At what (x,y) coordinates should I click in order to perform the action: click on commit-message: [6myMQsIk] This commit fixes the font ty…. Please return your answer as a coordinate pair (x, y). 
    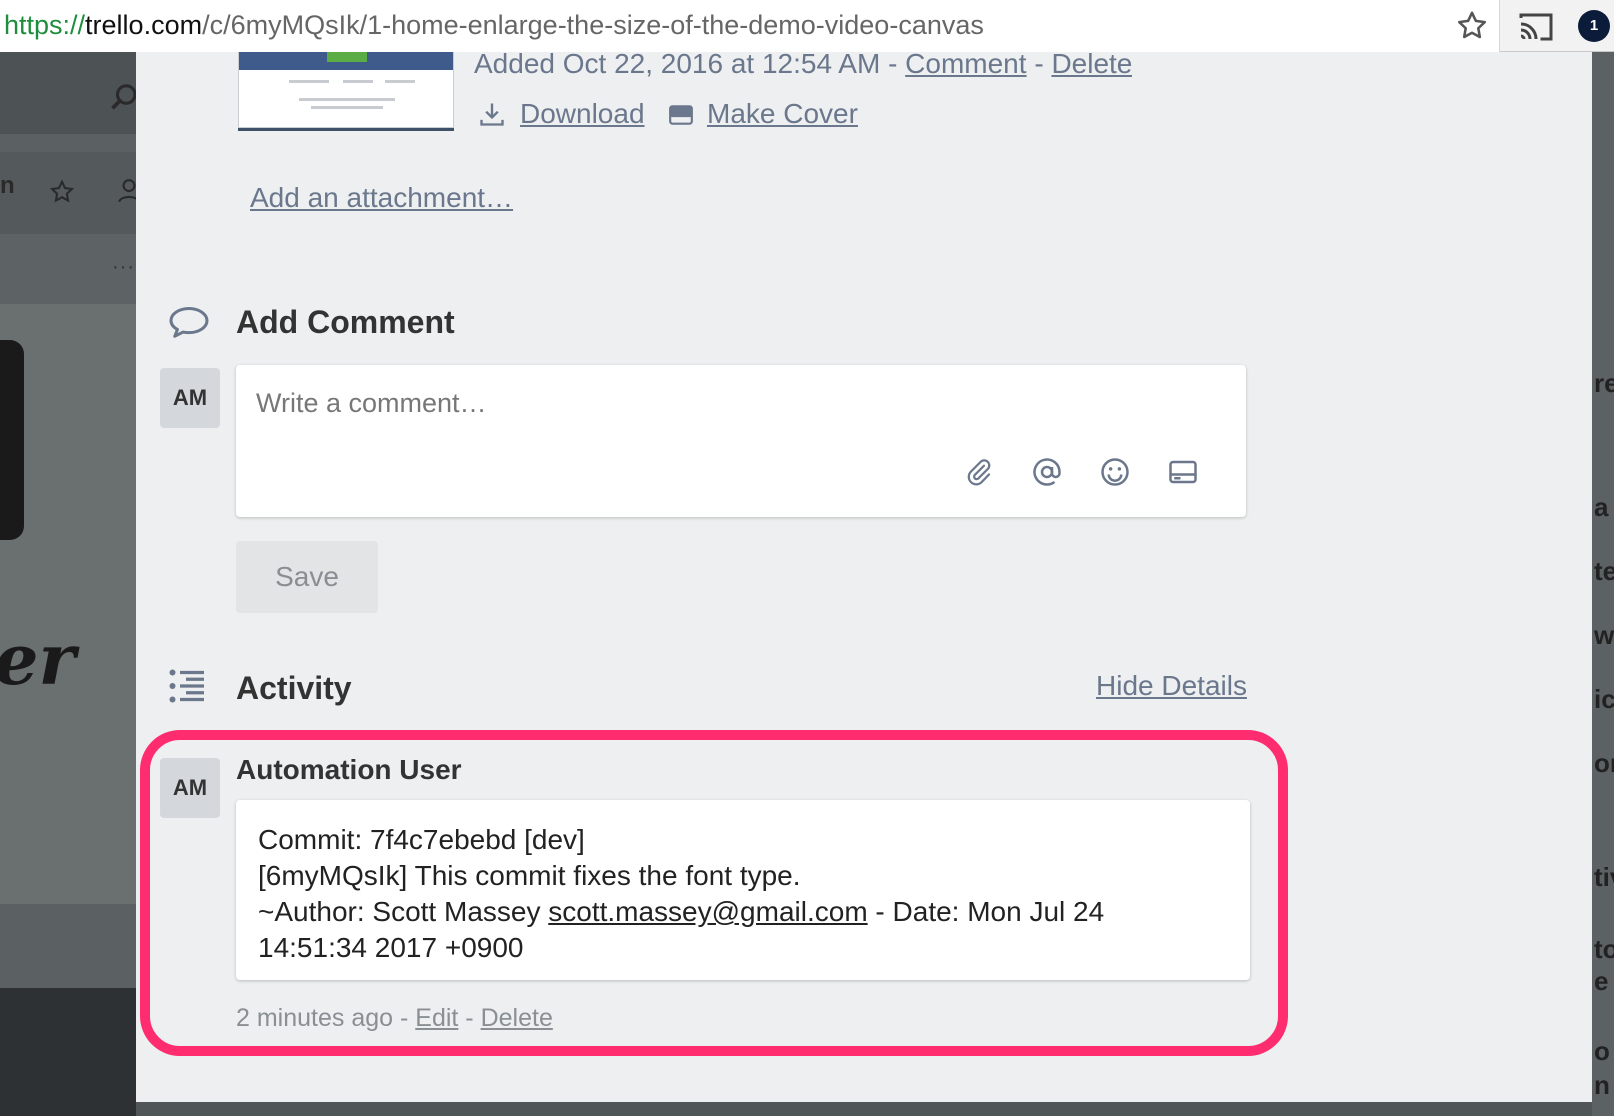
    Looking at the image, I should click on (529, 875).